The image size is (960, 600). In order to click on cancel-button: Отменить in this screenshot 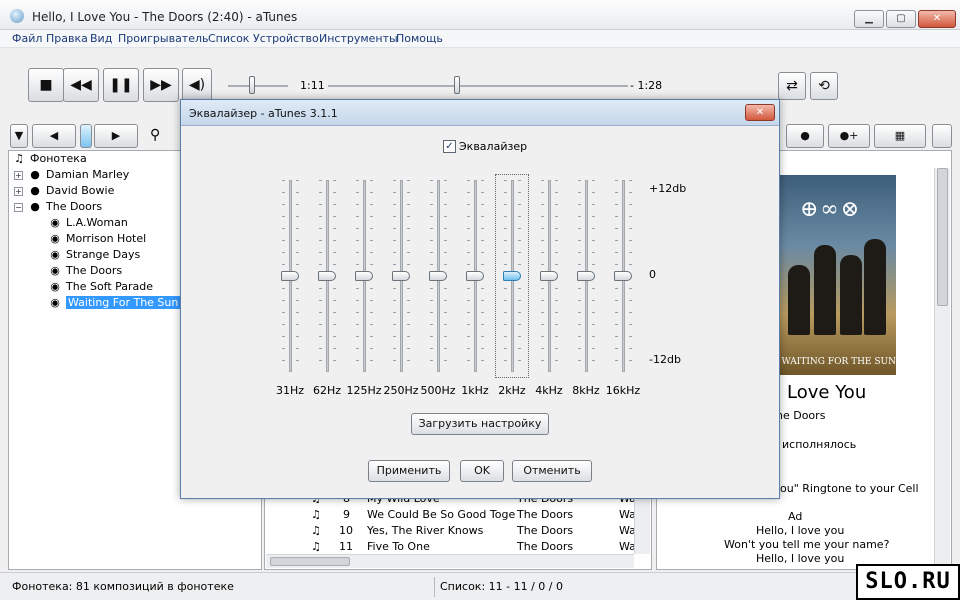, I will do `click(552, 471)`.